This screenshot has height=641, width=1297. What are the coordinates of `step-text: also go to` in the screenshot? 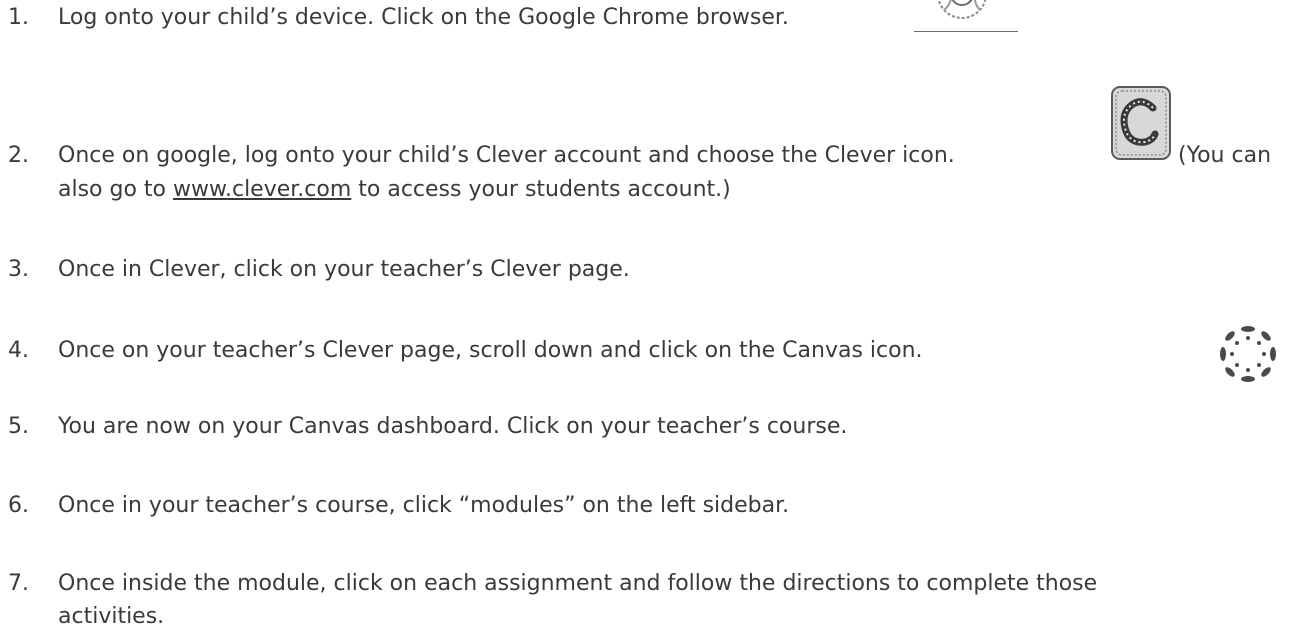 It's located at (116, 189).